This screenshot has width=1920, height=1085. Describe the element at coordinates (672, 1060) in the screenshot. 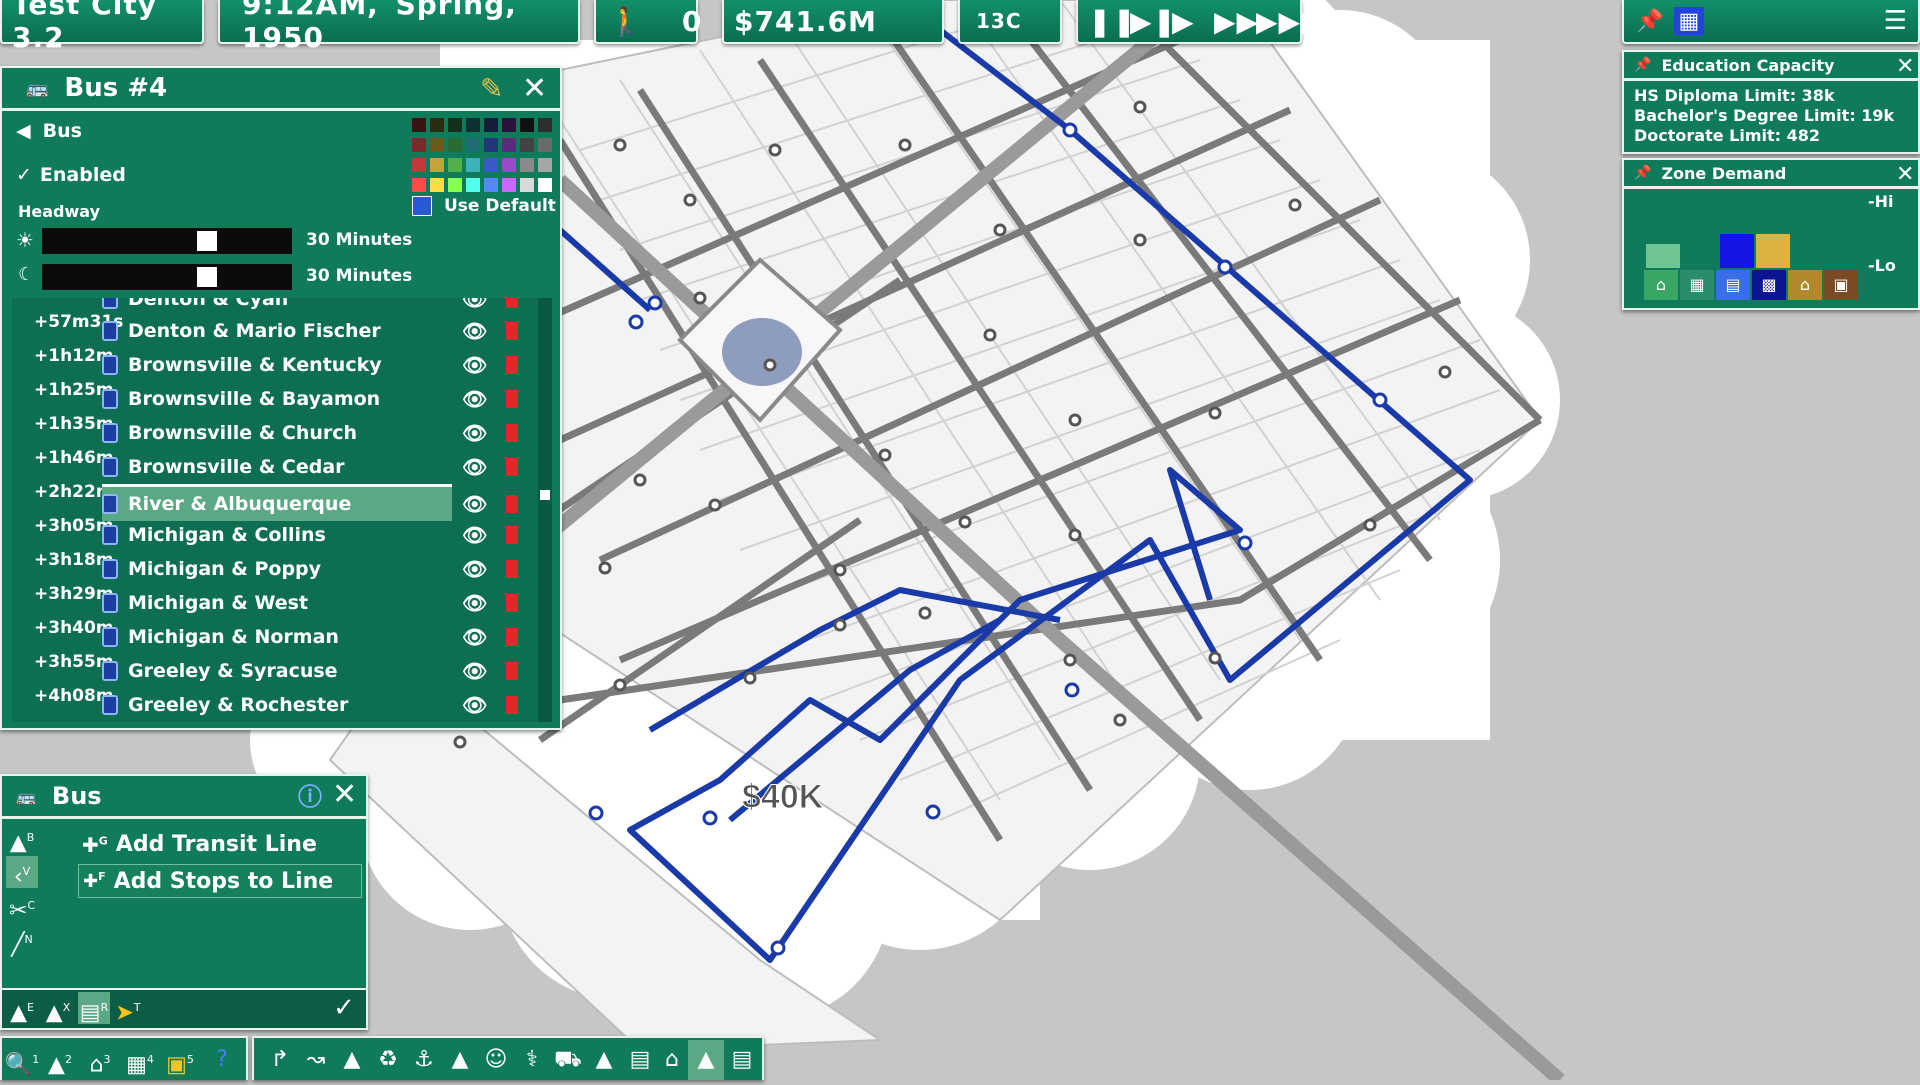

I see `home-icon: ⌂` at that location.